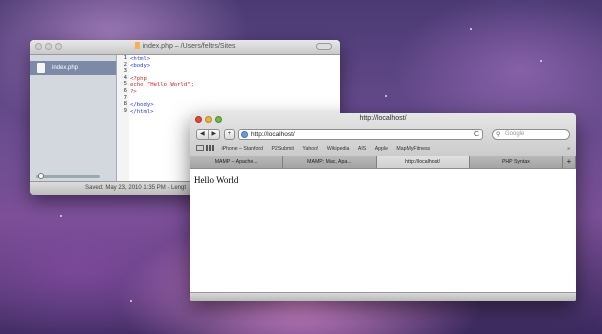  Describe the element at coordinates (423, 162) in the screenshot. I see `tab-localhost: http://localhost/` at that location.